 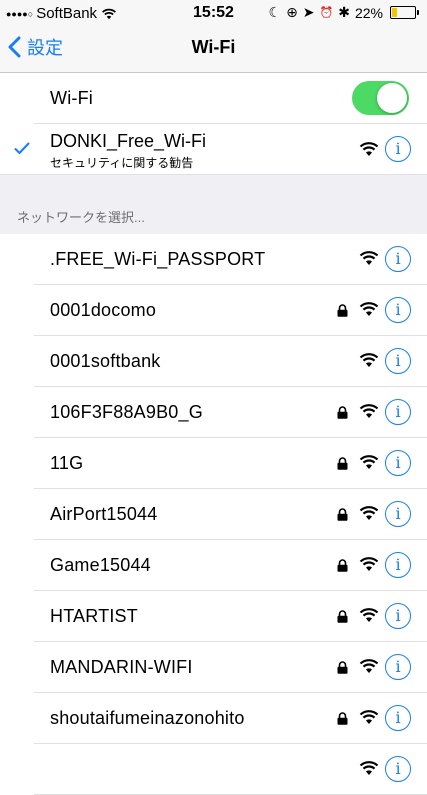 I want to click on network-row: Game15044 i, so click(x=213, y=565).